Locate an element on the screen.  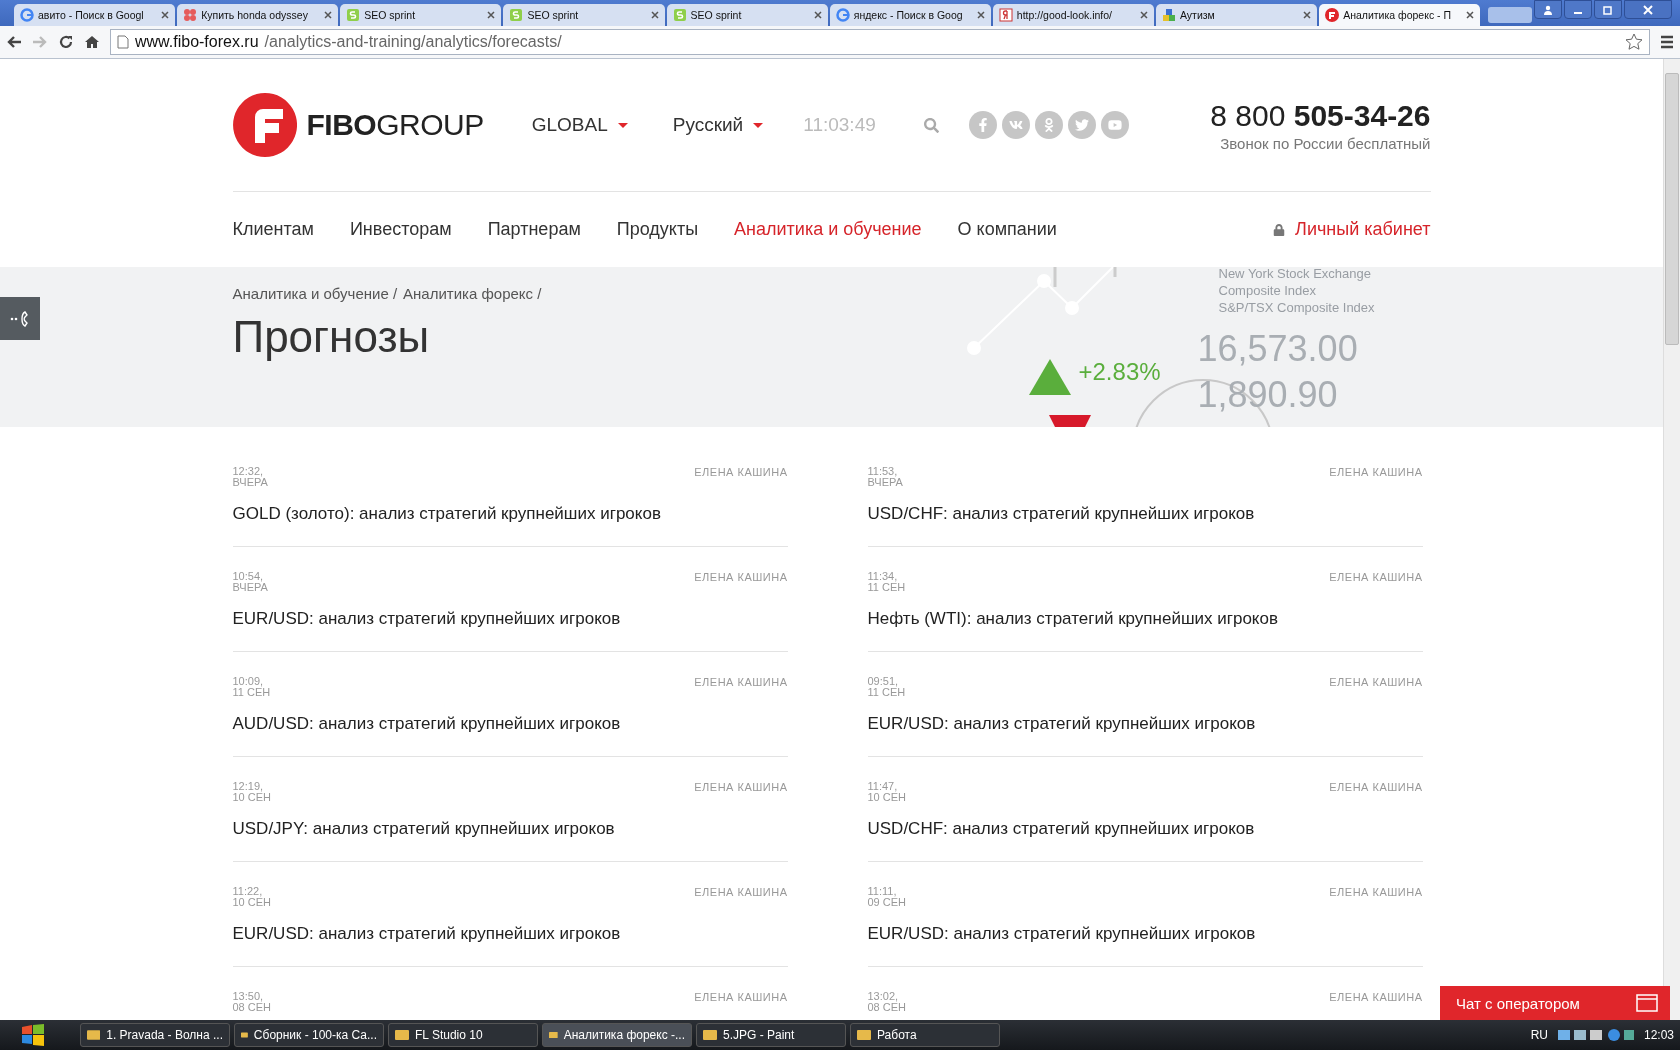
callback-button is located at coordinates (20, 318).